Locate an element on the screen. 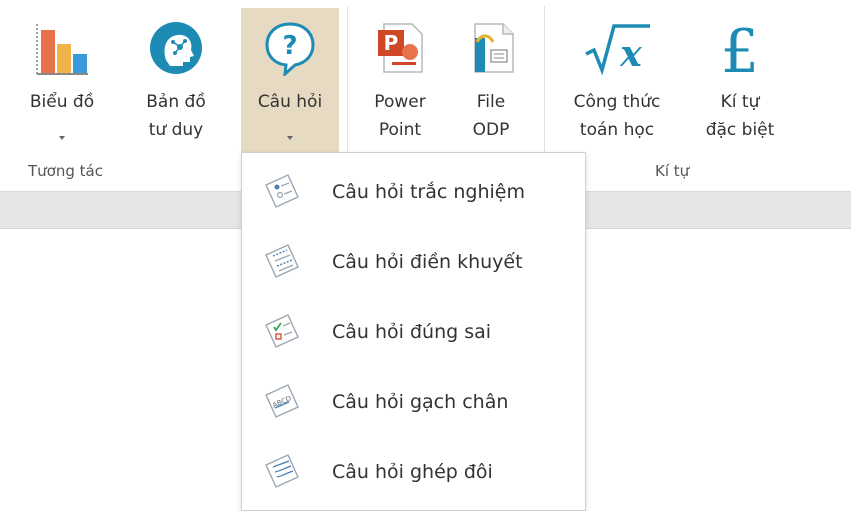 This screenshot has width=851, height=511. svg-text: x is located at coordinates (630, 54).